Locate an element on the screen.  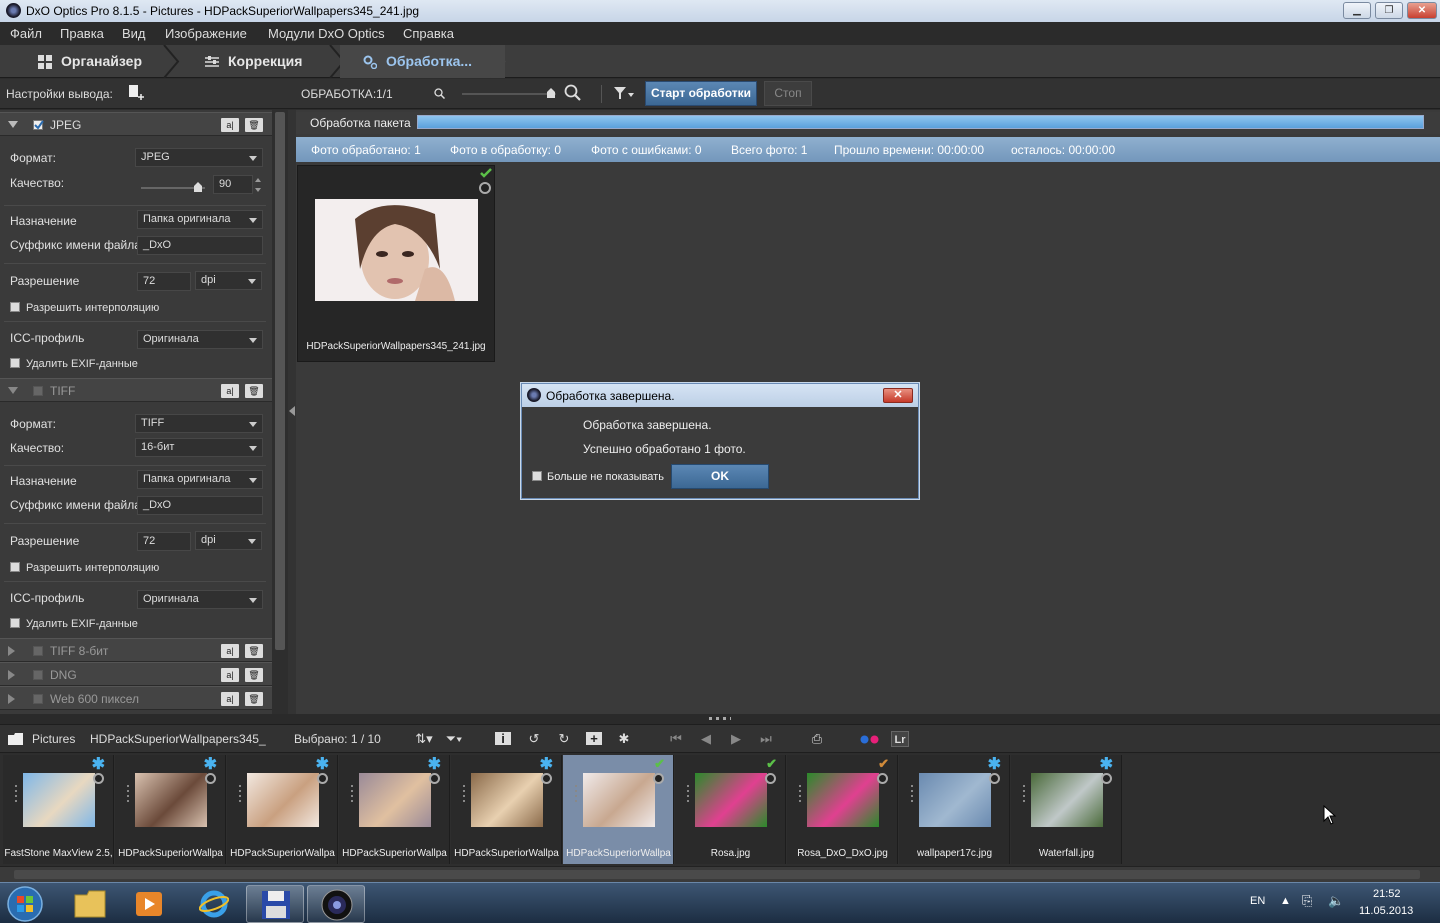
web600-section-header: Web 600 пиксел a| 🗑 is located at coordinates (136, 698).